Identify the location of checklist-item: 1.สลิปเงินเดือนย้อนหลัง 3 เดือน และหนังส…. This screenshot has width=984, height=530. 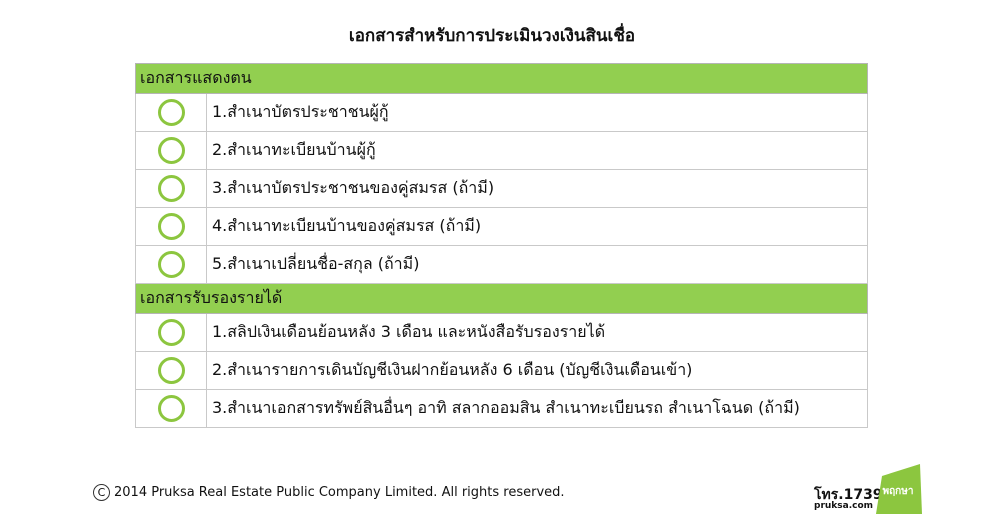
(501, 332).